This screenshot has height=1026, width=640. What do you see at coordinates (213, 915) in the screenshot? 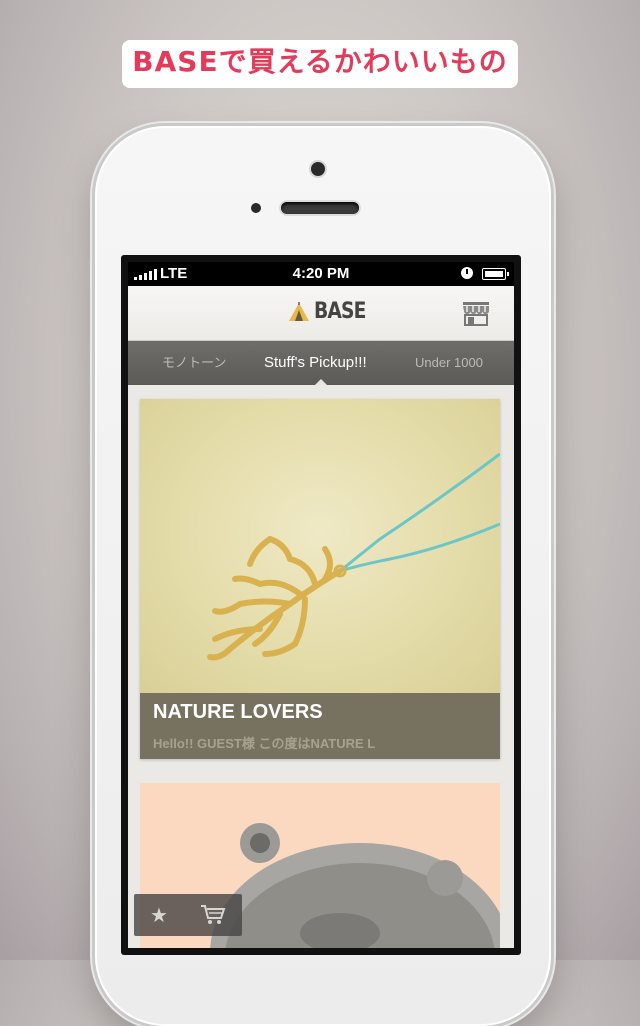
I see `cart-icon` at bounding box center [213, 915].